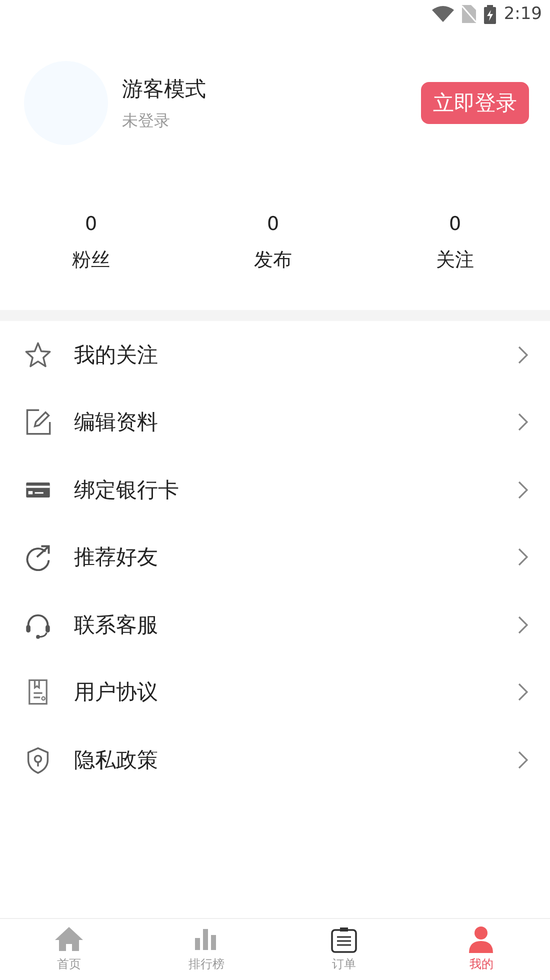  Describe the element at coordinates (275, 624) in the screenshot. I see `menu-item: 联系客服` at that location.